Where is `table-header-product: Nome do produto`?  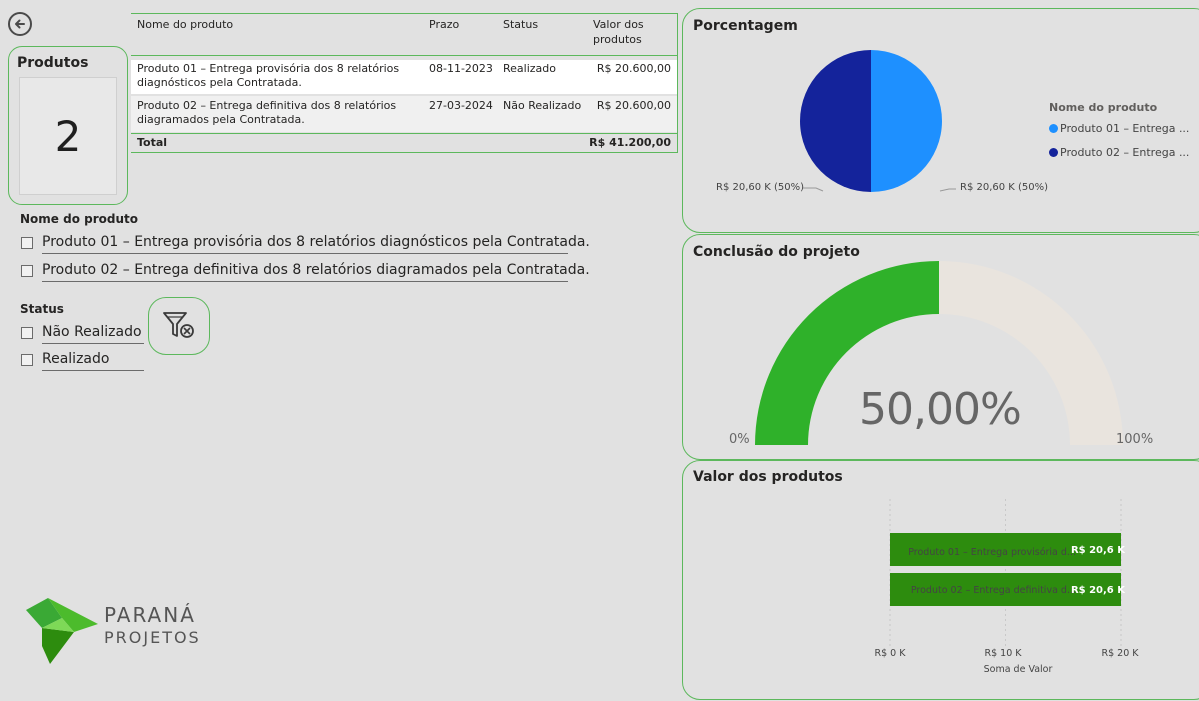
table-header-product: Nome do produto is located at coordinates (185, 24).